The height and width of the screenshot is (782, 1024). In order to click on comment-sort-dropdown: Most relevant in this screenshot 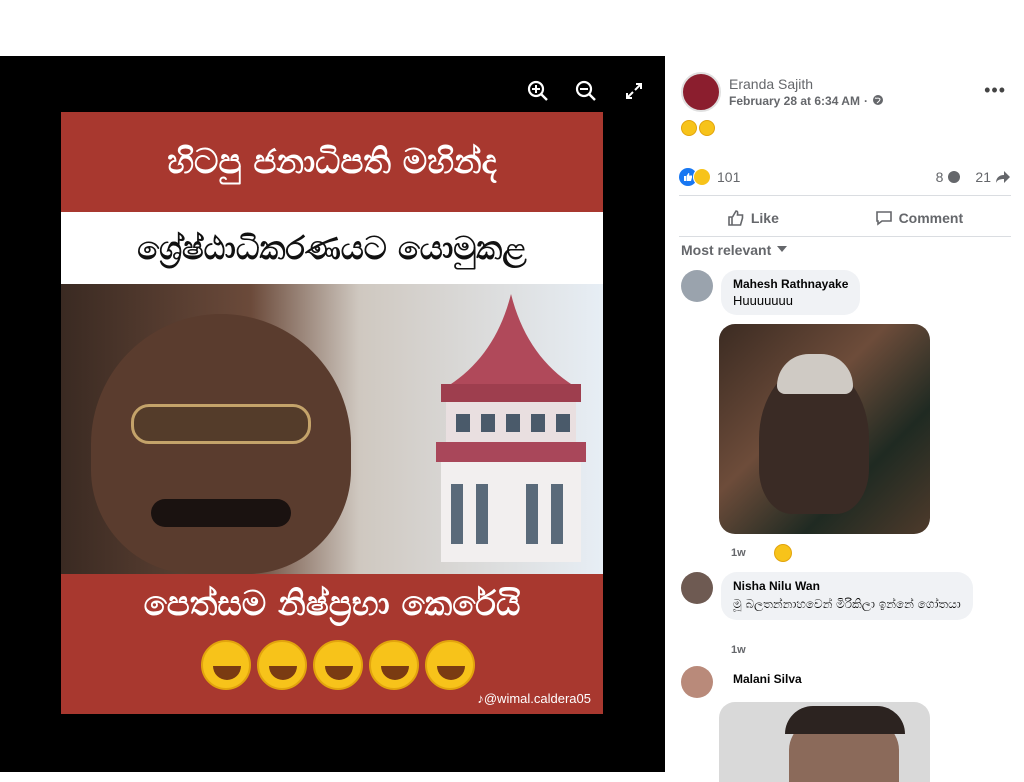, I will do `click(734, 250)`.